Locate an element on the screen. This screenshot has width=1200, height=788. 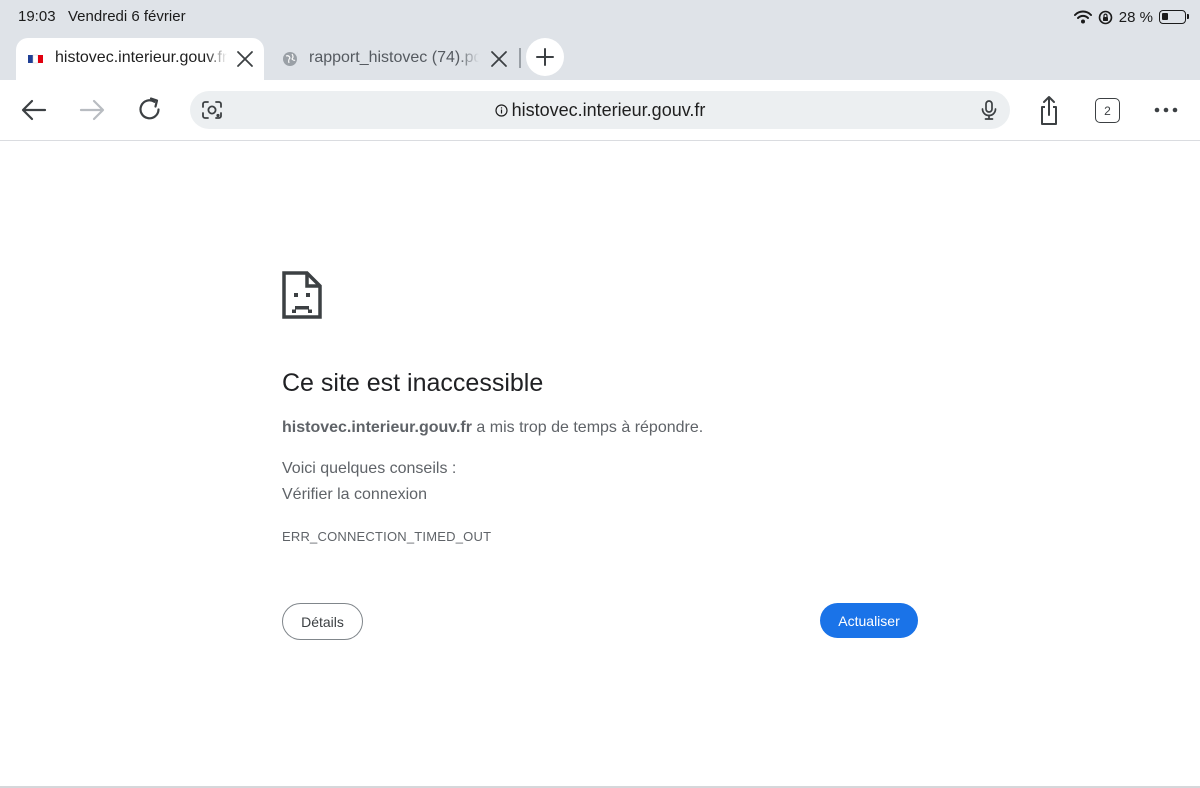
url-display: histovec.interieur.gouv.fr is located at coordinates (600, 110).